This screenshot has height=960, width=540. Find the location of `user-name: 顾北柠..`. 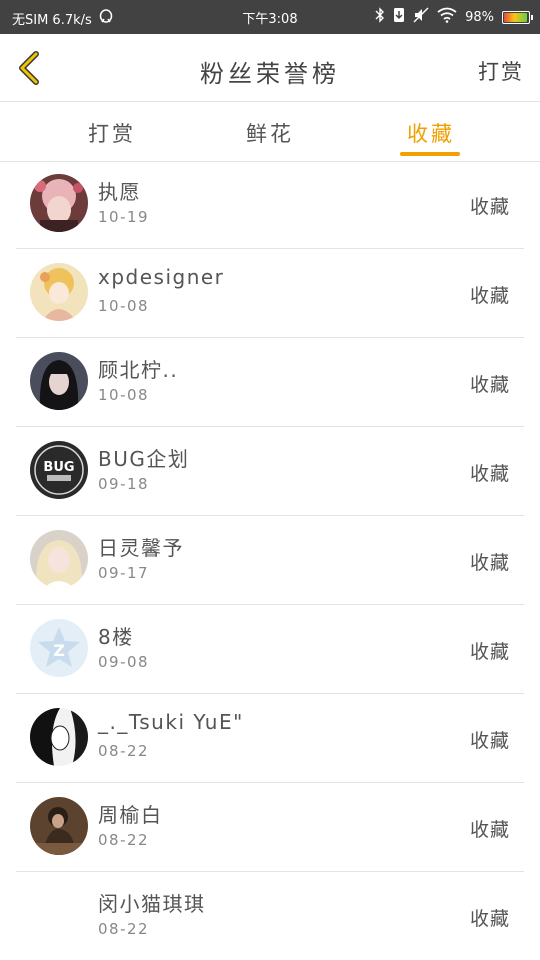

user-name: 顾北柠.. is located at coordinates (138, 370).